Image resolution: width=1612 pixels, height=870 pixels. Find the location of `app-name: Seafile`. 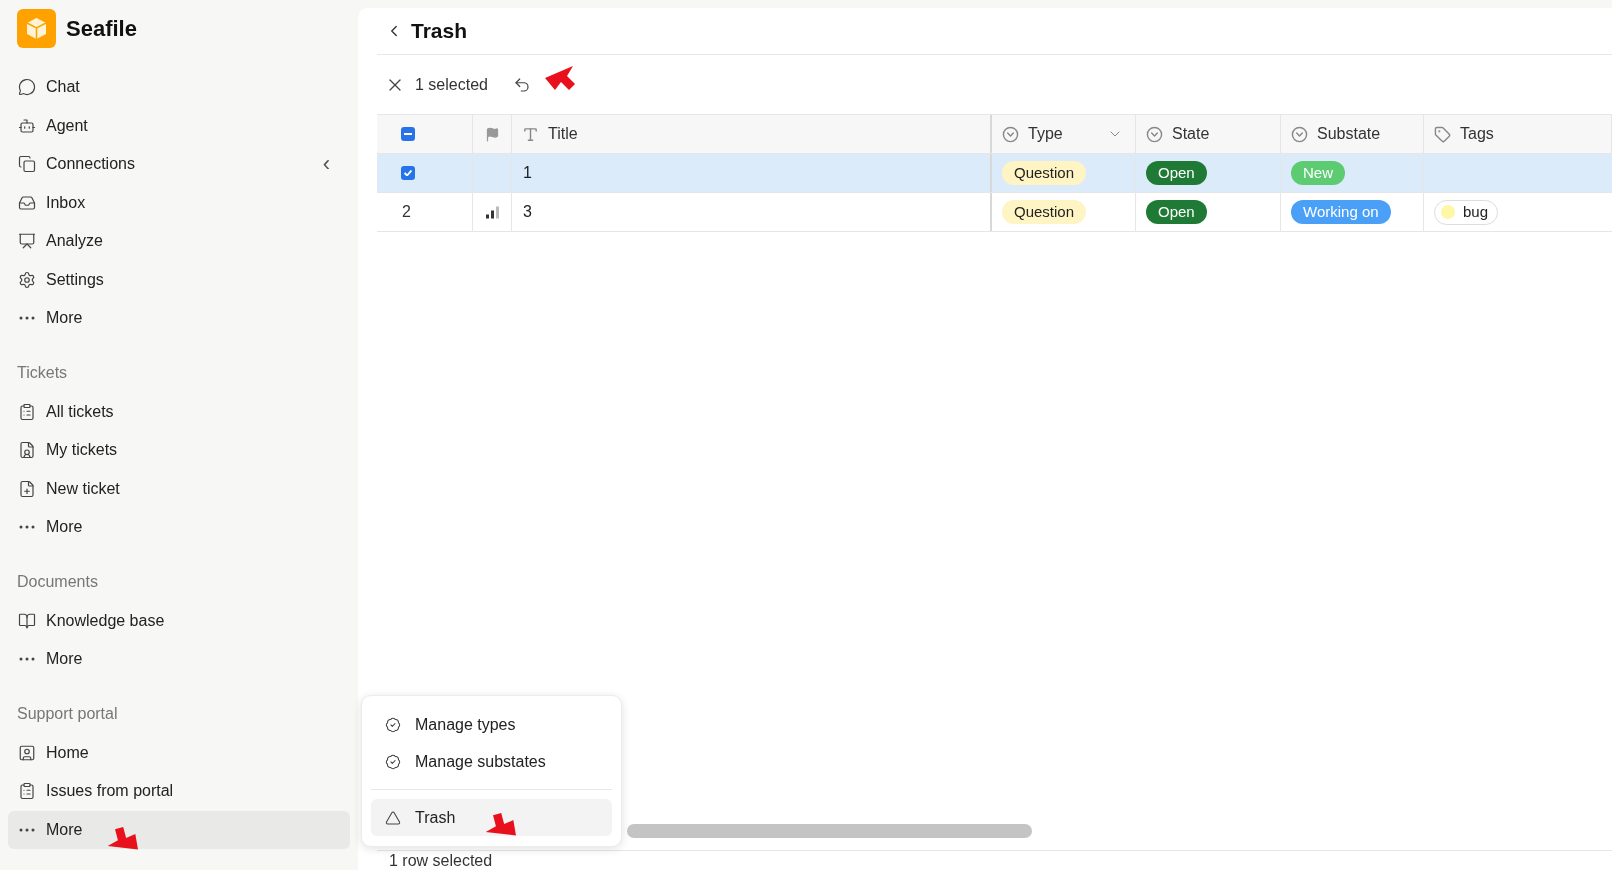

app-name: Seafile is located at coordinates (101, 29).